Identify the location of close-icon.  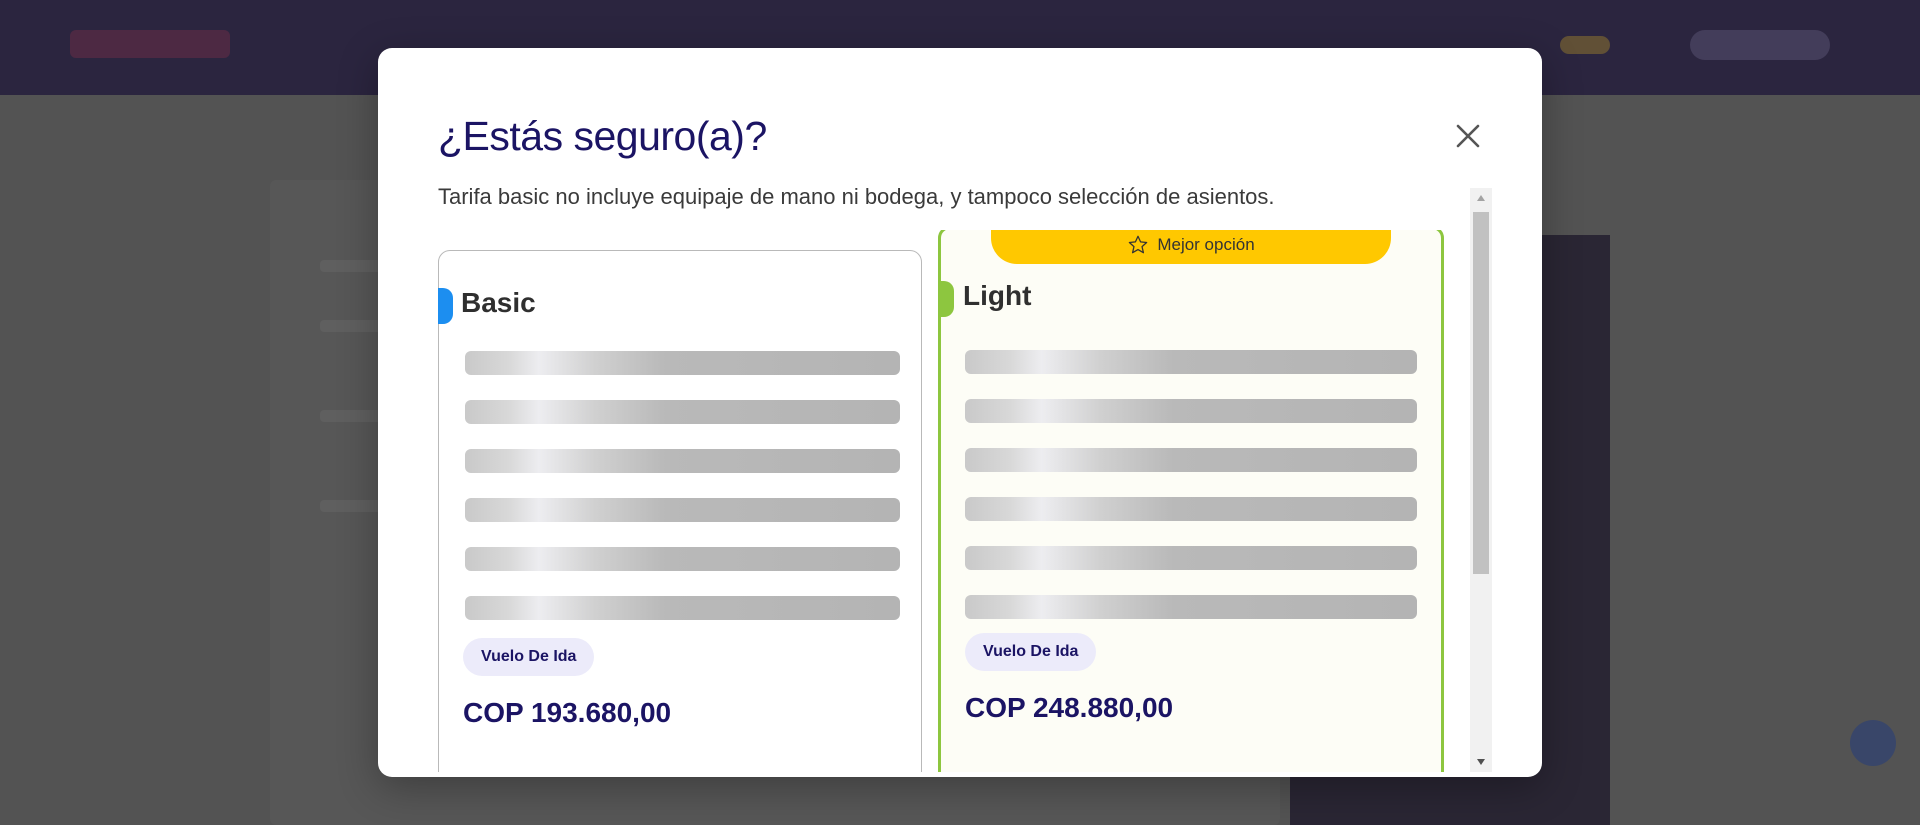
(1468, 136).